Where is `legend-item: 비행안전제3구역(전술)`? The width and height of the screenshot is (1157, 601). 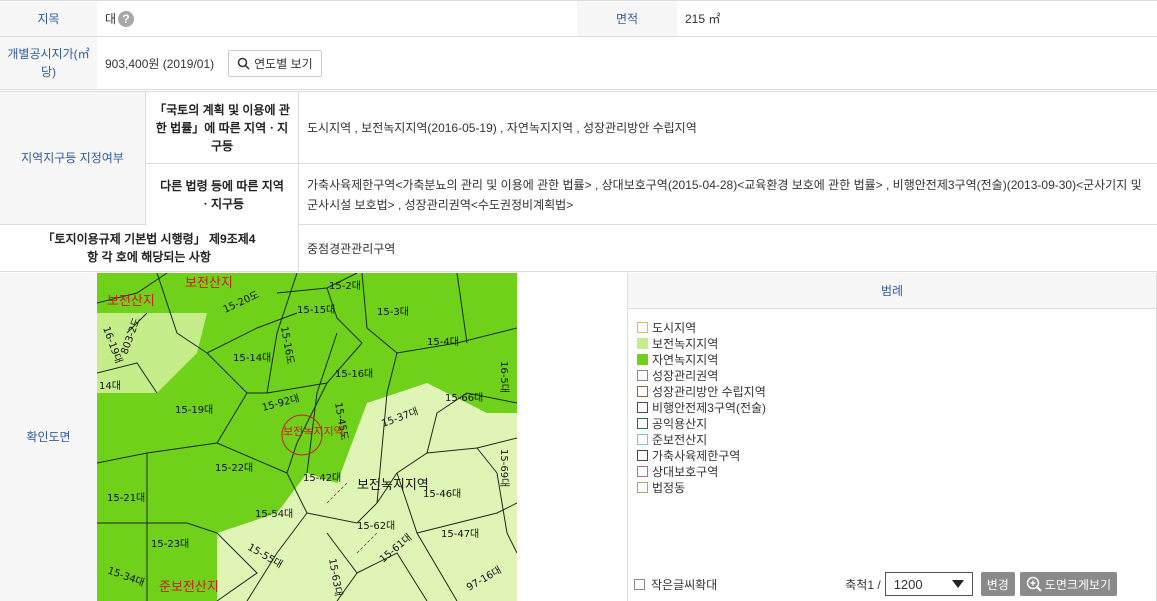
legend-item: 비행안전제3구역(전술) is located at coordinates (896, 407).